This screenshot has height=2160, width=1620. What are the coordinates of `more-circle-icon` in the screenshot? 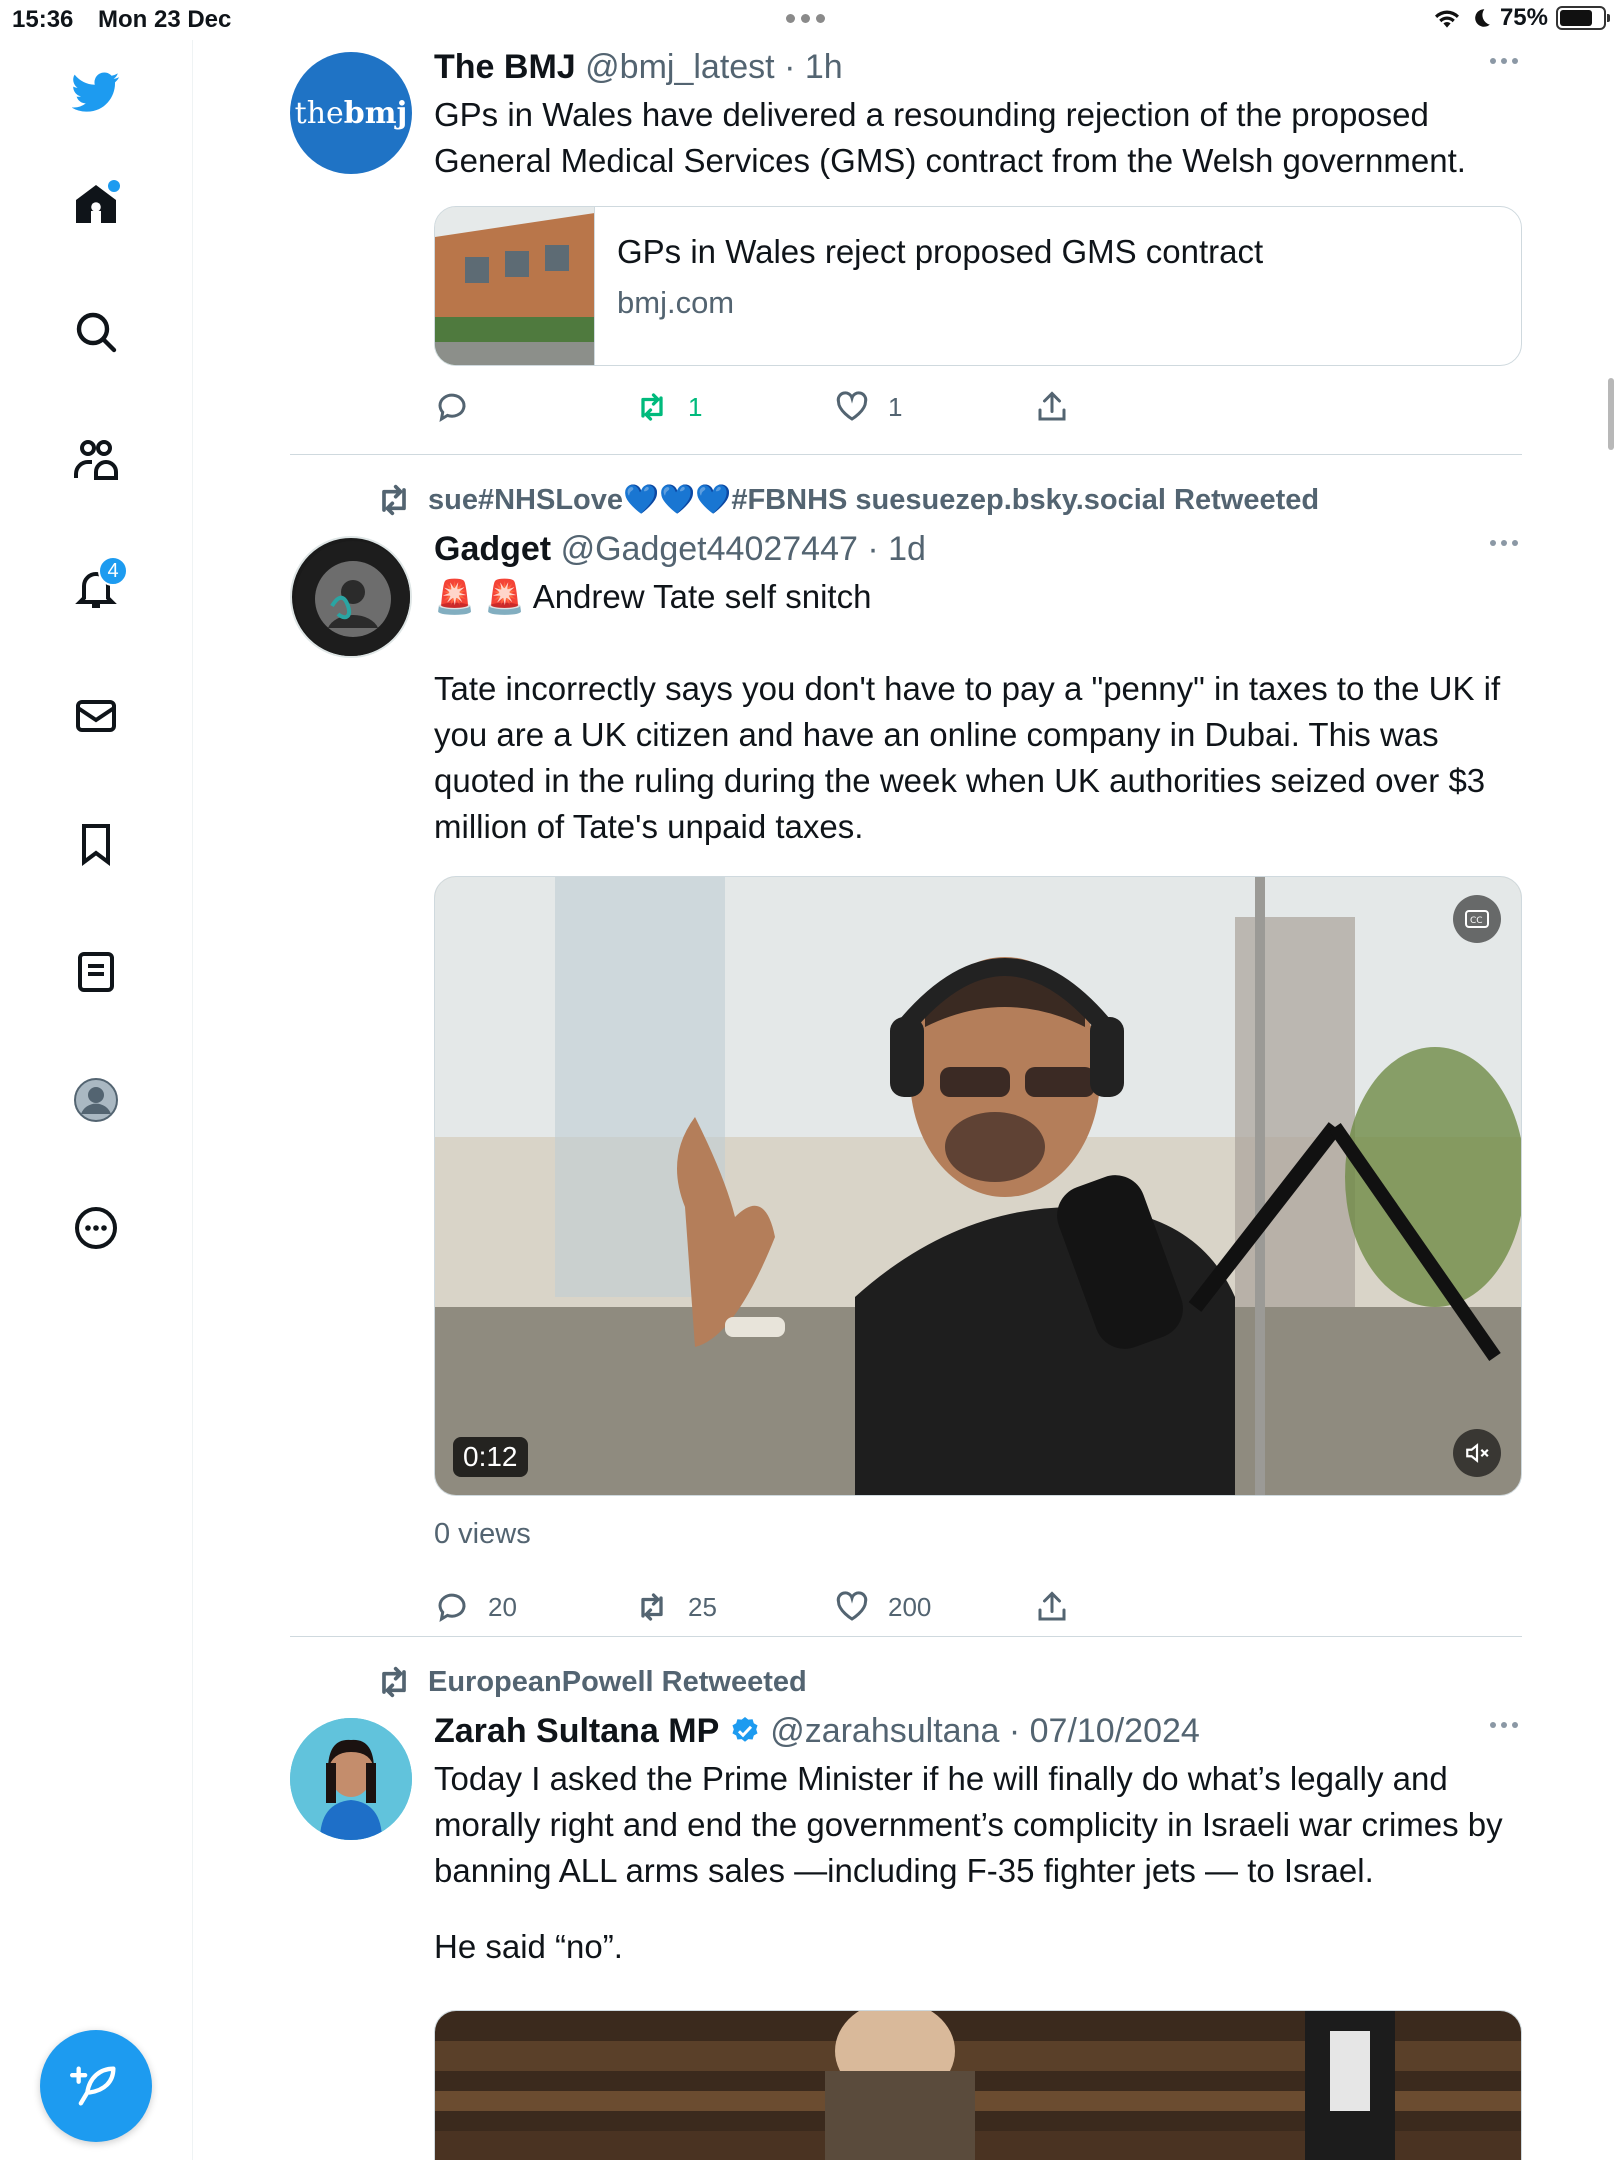 It's located at (96, 1228).